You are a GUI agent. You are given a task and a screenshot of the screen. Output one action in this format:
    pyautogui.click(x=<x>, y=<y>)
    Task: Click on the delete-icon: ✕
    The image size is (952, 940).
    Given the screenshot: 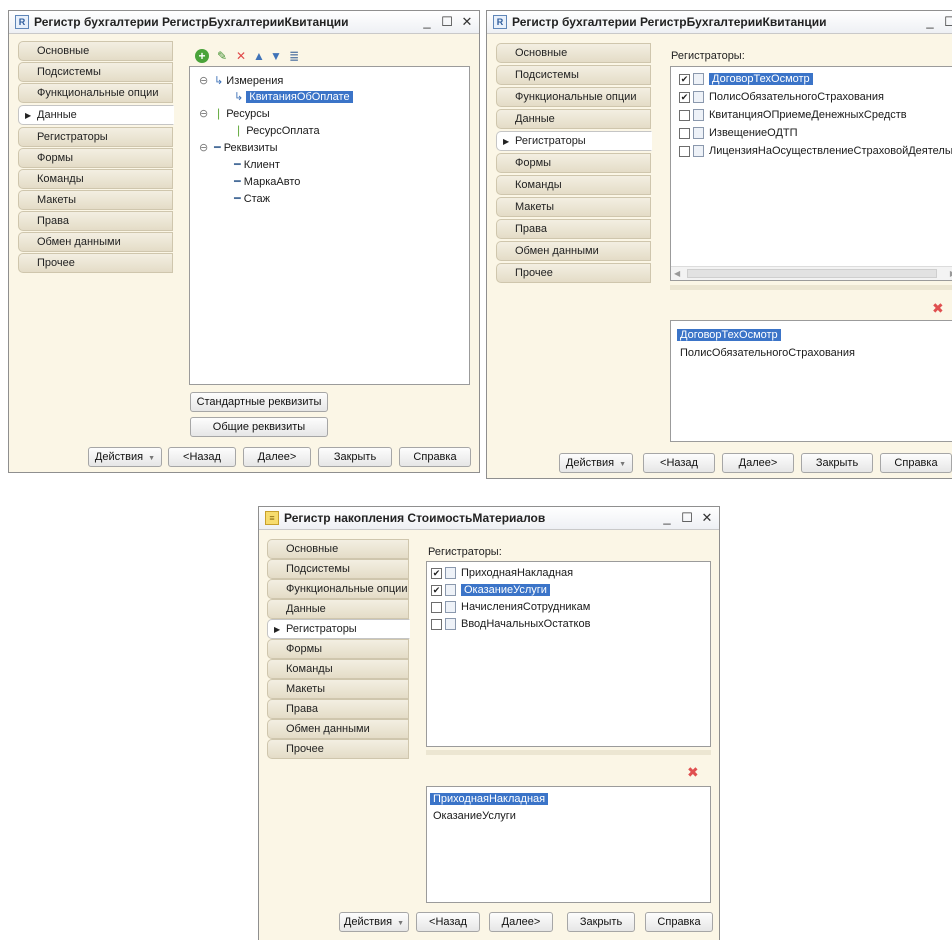 What is the action you would take?
    pyautogui.click(x=241, y=56)
    